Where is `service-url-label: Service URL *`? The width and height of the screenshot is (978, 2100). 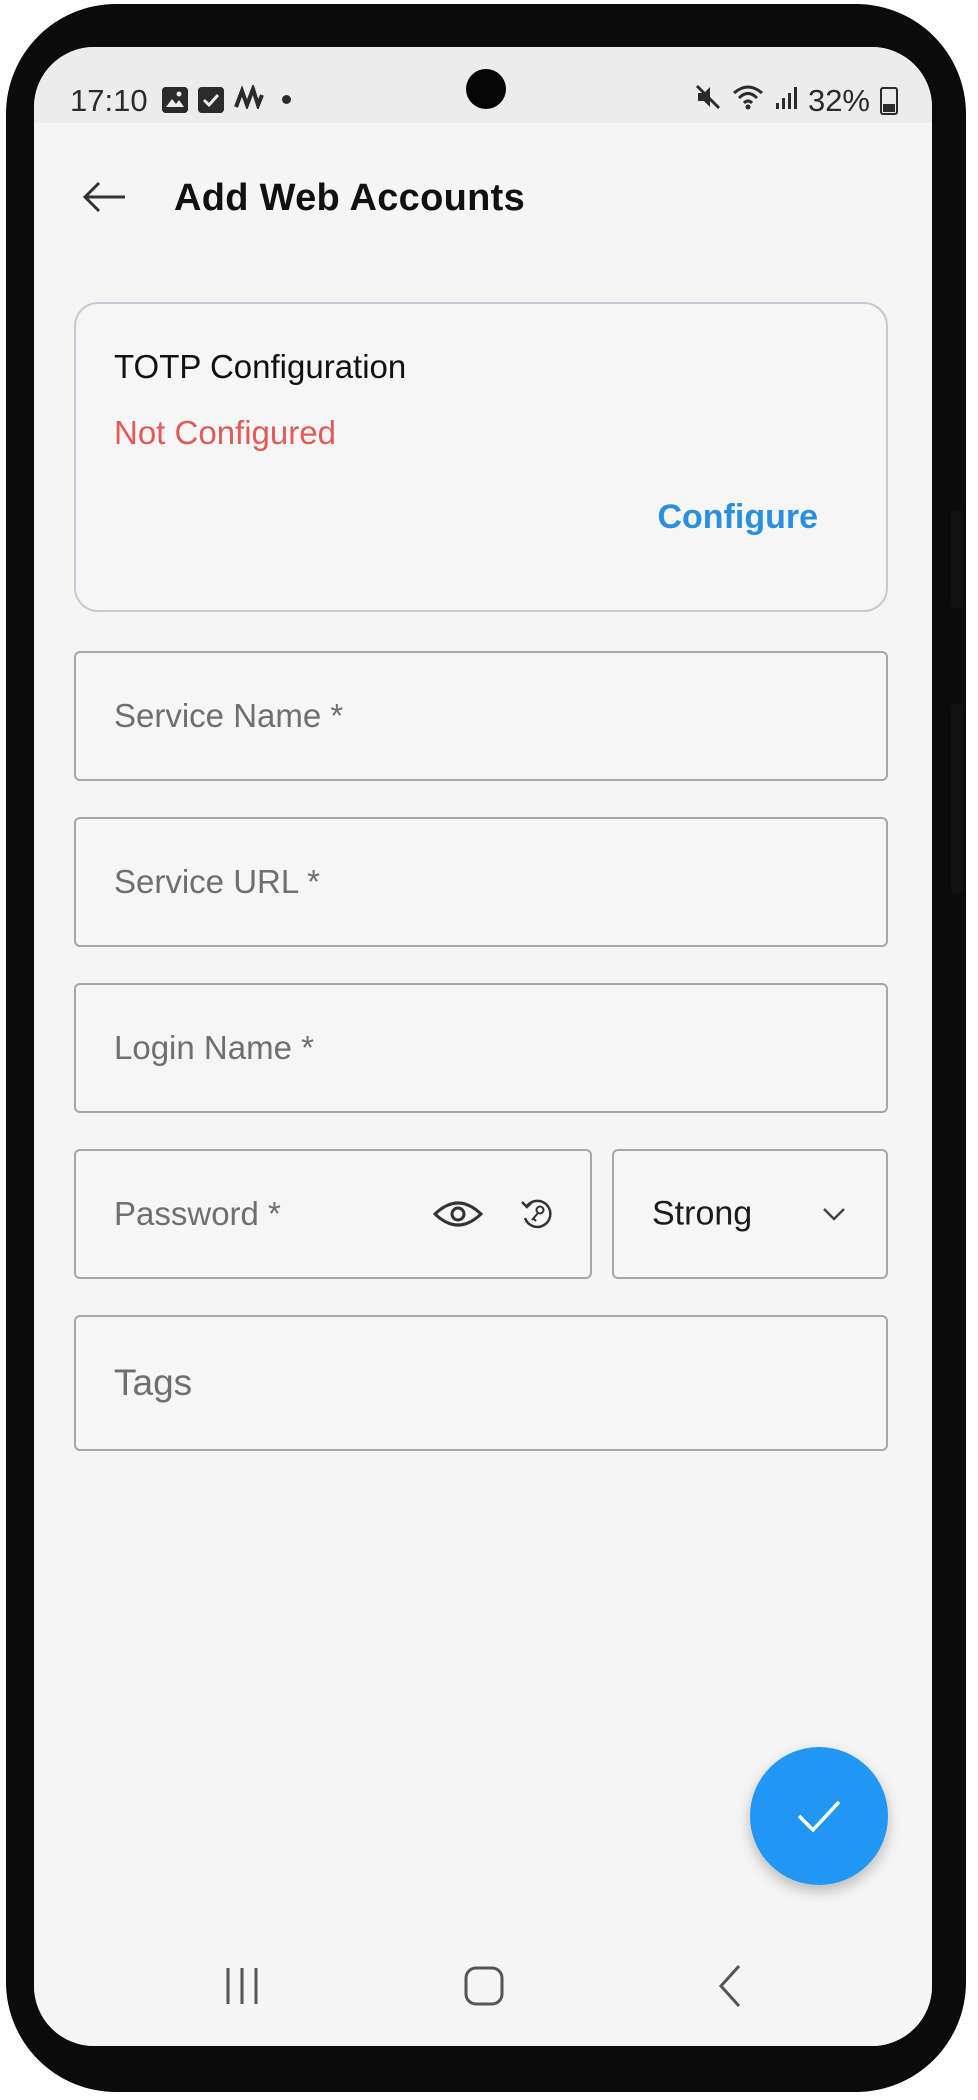
service-url-label: Service URL * is located at coordinates (217, 881).